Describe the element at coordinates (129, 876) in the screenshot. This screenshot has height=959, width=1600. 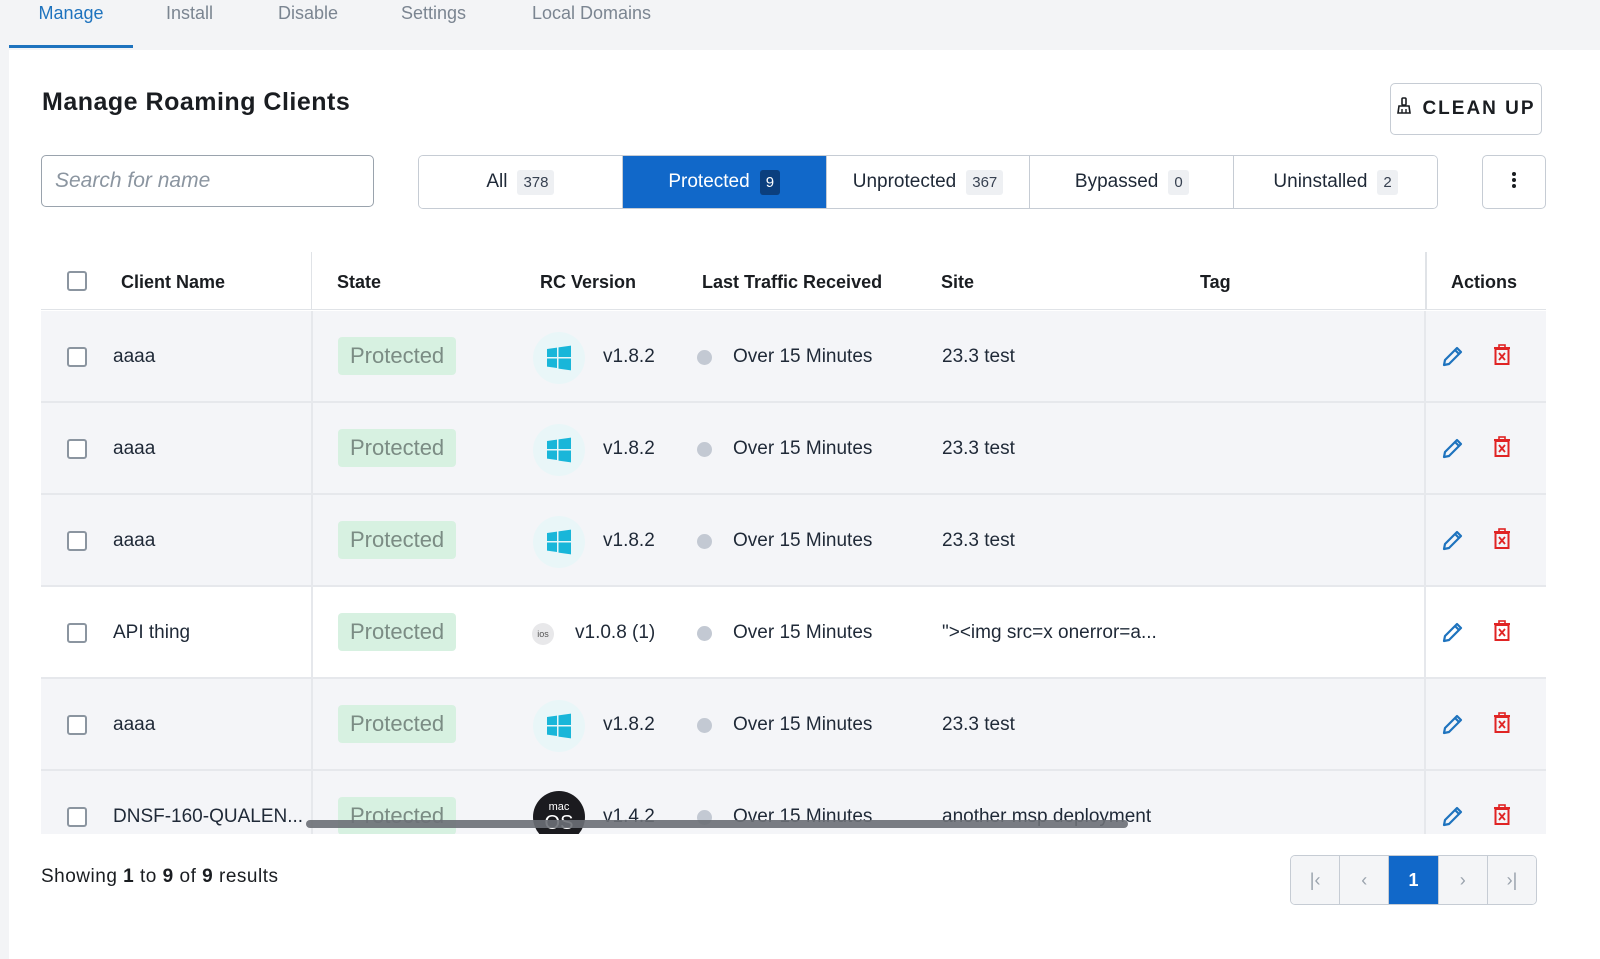
I see `summary-from: 1` at that location.